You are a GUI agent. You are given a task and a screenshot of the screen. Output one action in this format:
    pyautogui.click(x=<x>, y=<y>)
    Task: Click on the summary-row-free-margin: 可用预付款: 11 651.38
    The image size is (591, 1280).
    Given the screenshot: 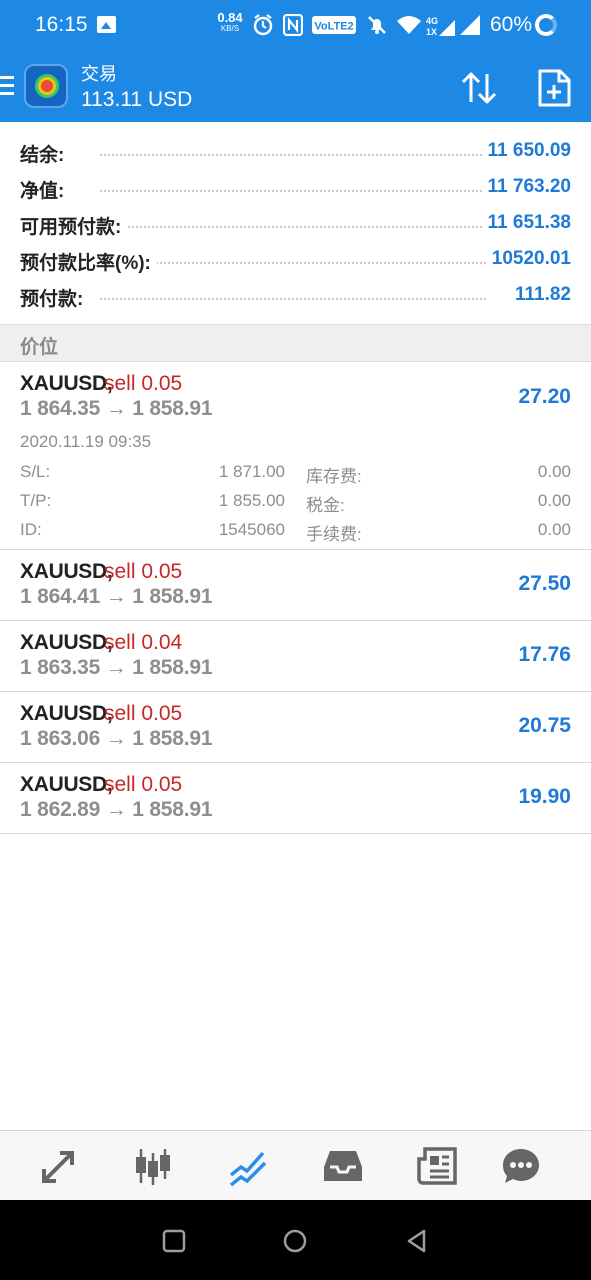 What is the action you would take?
    pyautogui.click(x=295, y=224)
    